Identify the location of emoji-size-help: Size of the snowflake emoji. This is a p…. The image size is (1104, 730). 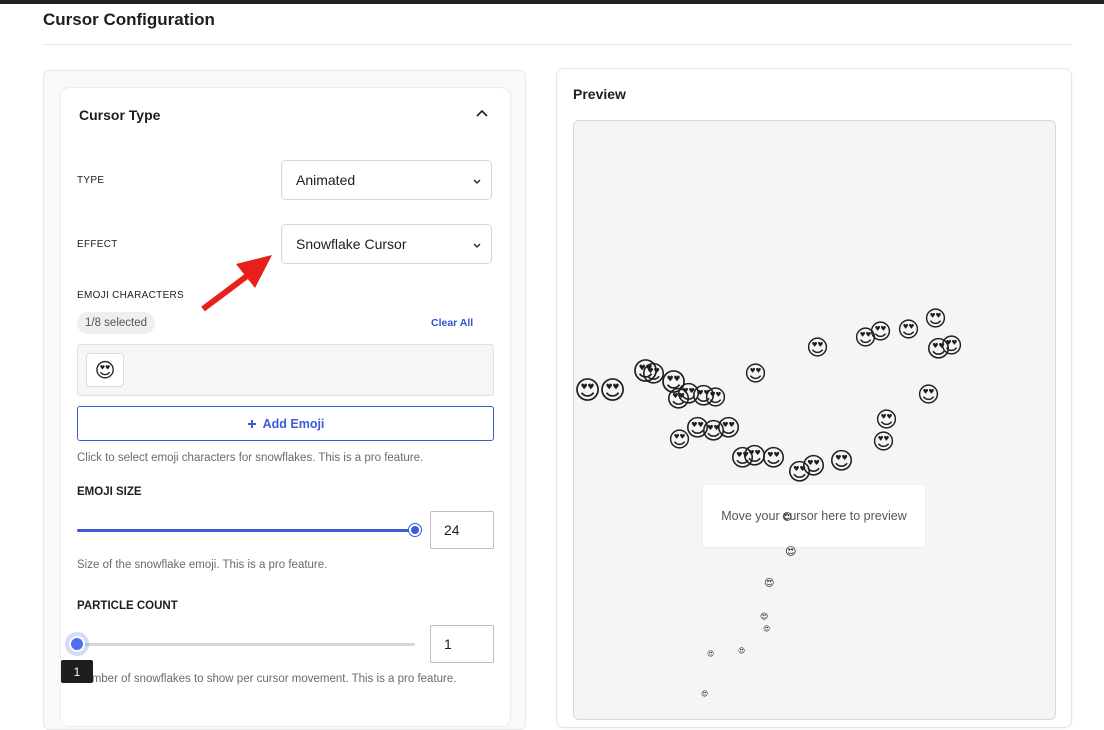
(202, 565).